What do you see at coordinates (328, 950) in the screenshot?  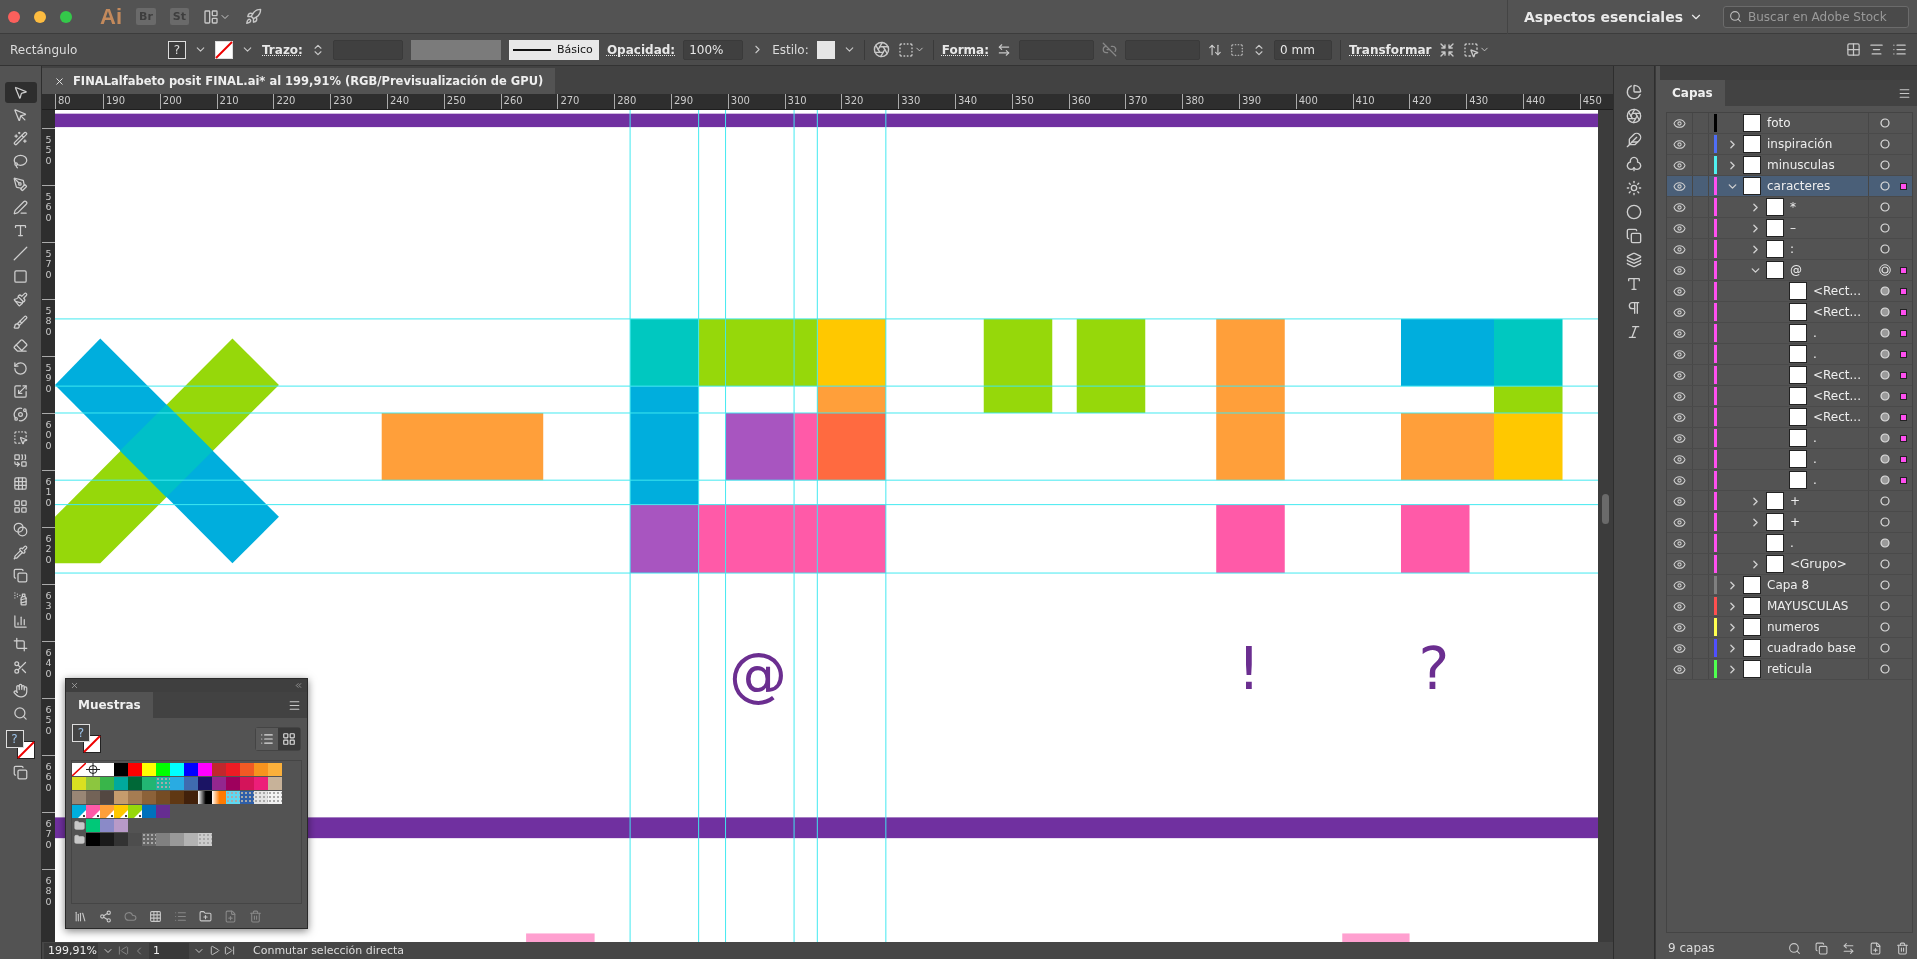 I see `status-text: Conmutar selección directa` at bounding box center [328, 950].